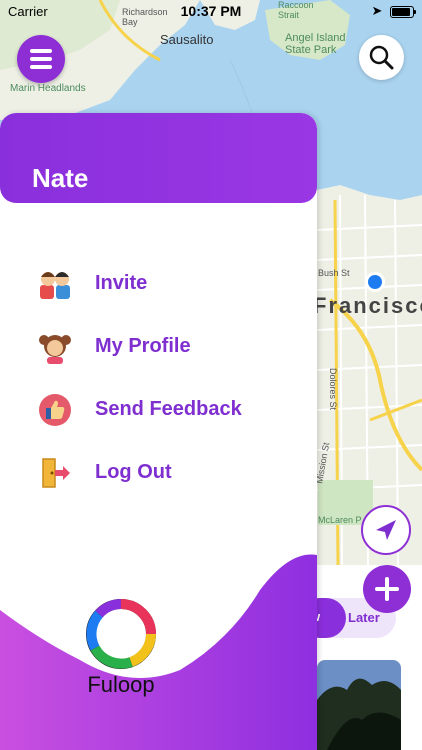  Describe the element at coordinates (121, 684) in the screenshot. I see `logo-wordmark: Fuloop` at that location.